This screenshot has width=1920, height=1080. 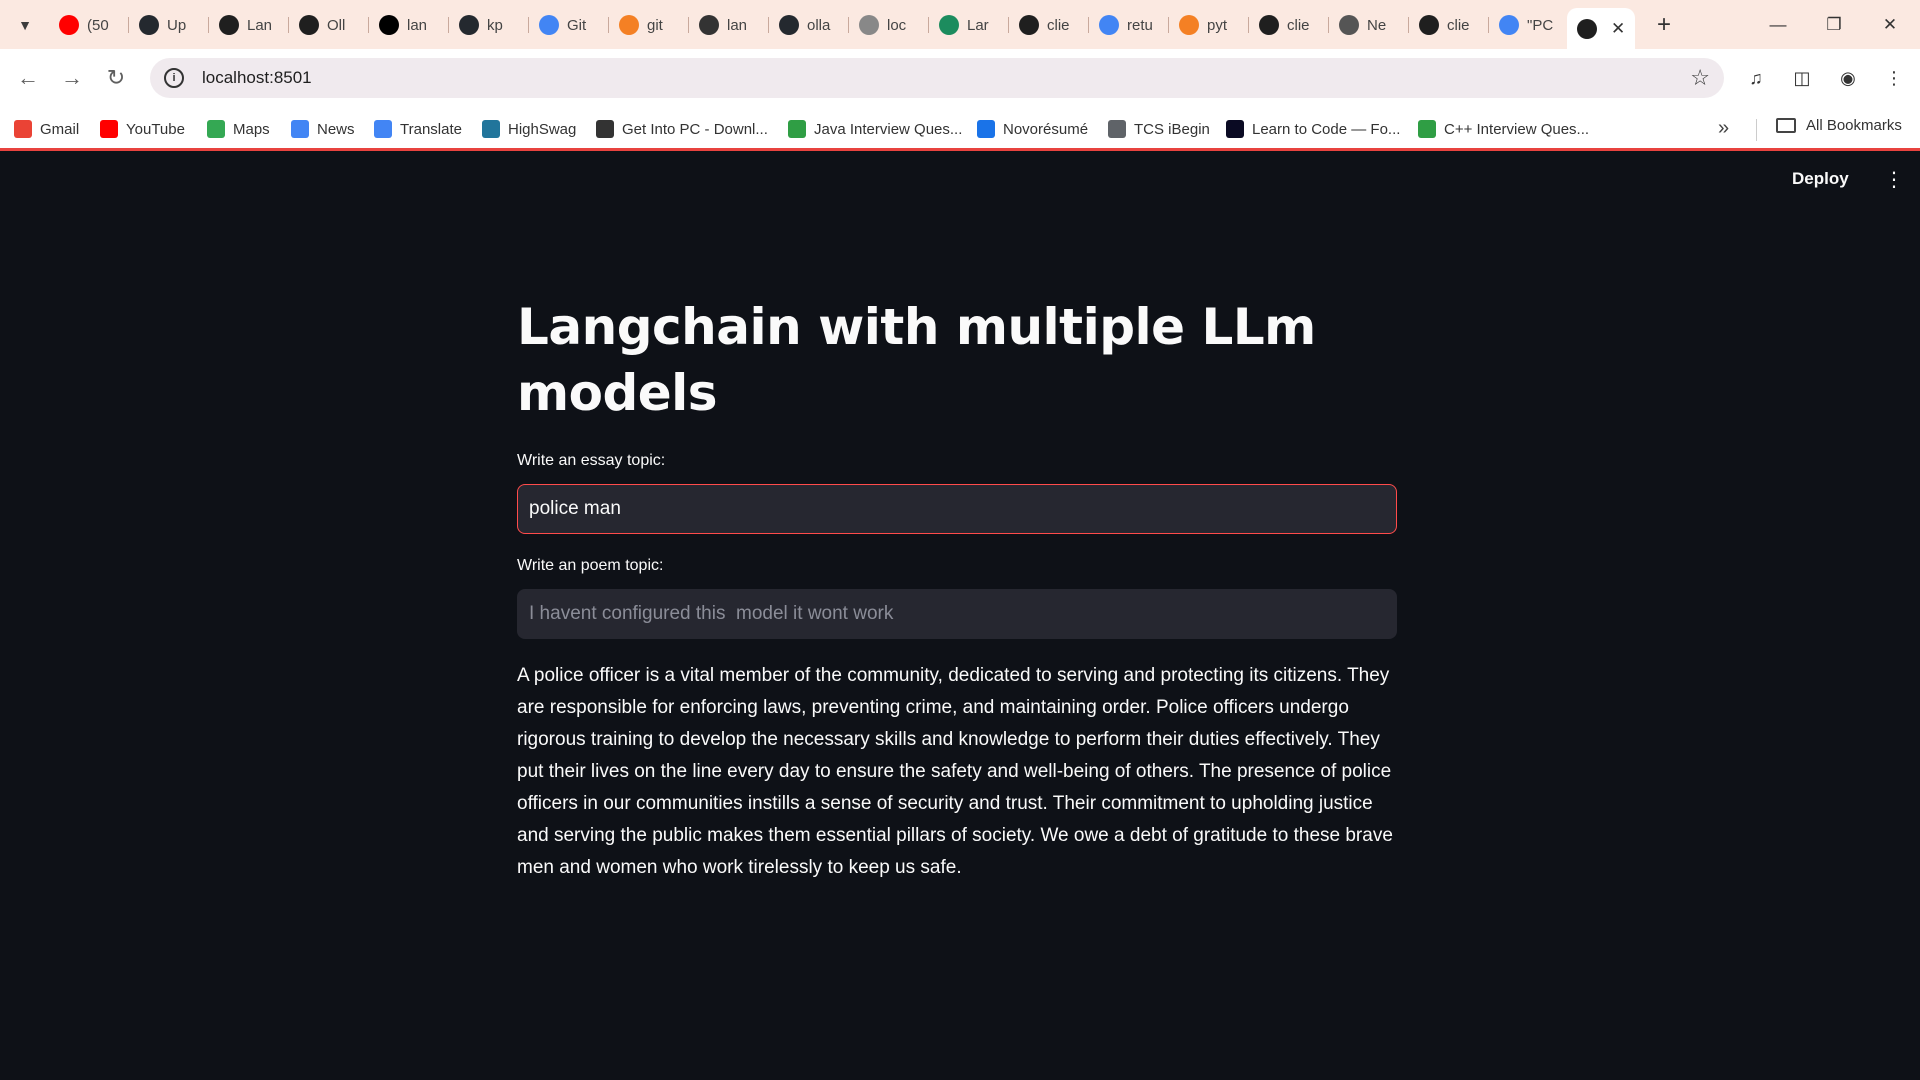 What do you see at coordinates (1890, 24) in the screenshot?
I see `close-window-button: ✕` at bounding box center [1890, 24].